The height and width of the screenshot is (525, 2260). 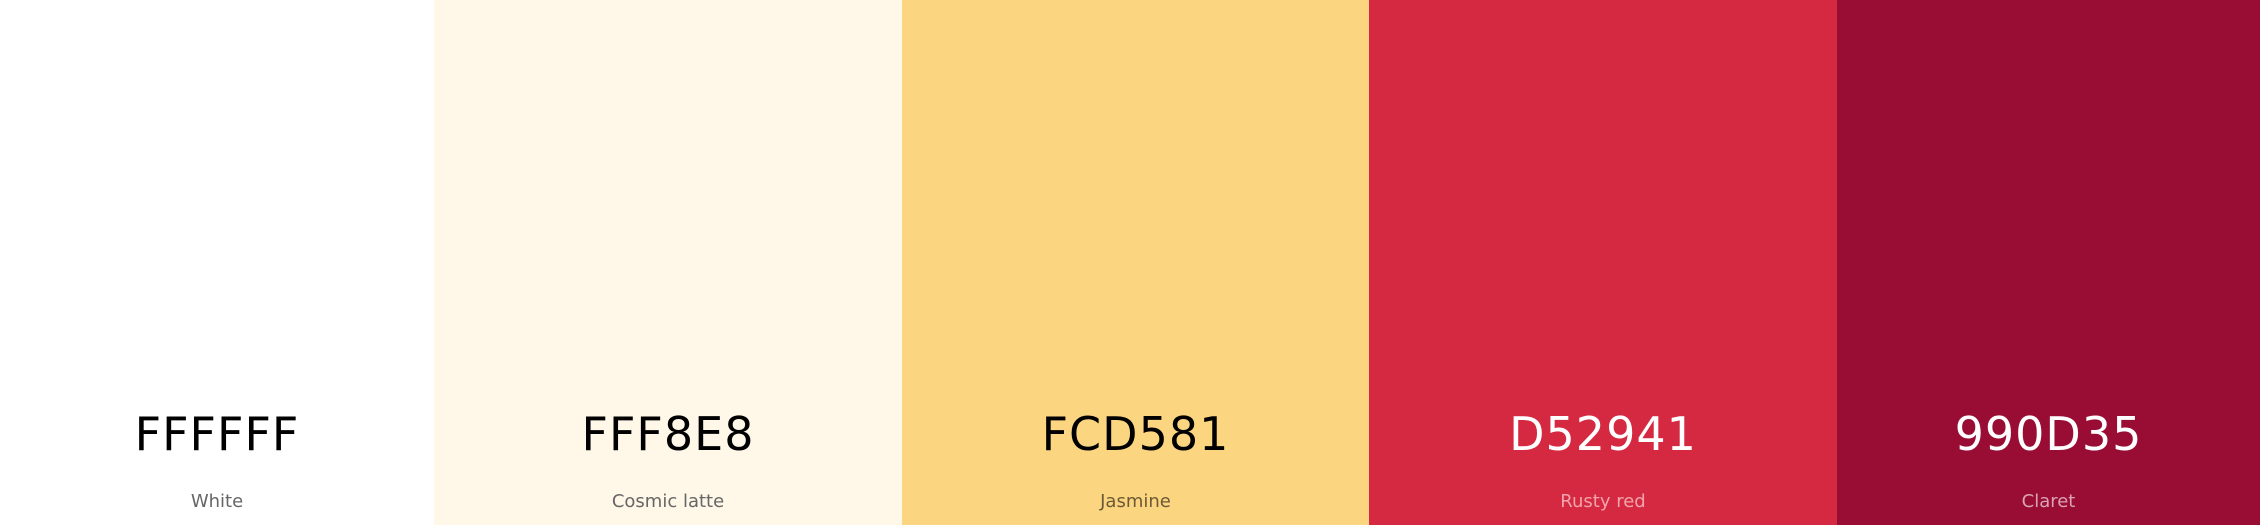 What do you see at coordinates (668, 501) in the screenshot?
I see `swatch-color-name: Cosmic latte` at bounding box center [668, 501].